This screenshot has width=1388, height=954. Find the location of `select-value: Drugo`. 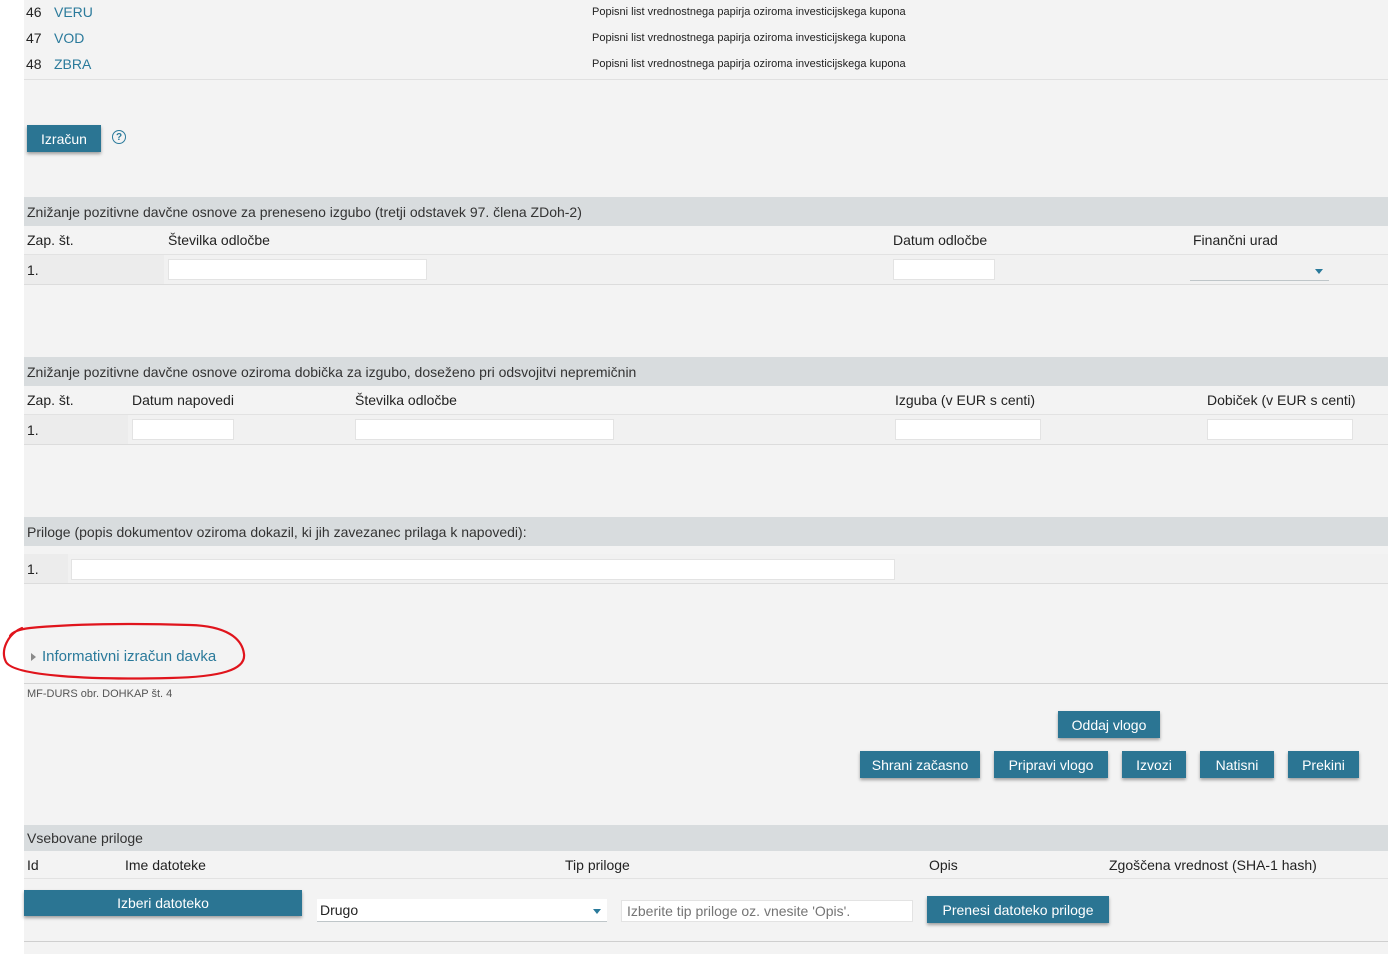

select-value: Drugo is located at coordinates (339, 910).